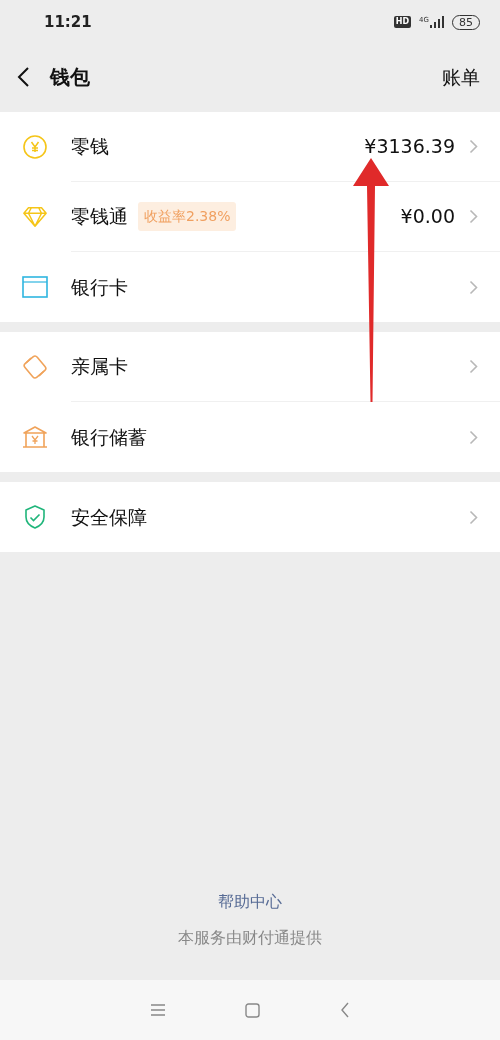 The width and height of the screenshot is (500, 1040). I want to click on menu-row: 银行卡, so click(250, 287).